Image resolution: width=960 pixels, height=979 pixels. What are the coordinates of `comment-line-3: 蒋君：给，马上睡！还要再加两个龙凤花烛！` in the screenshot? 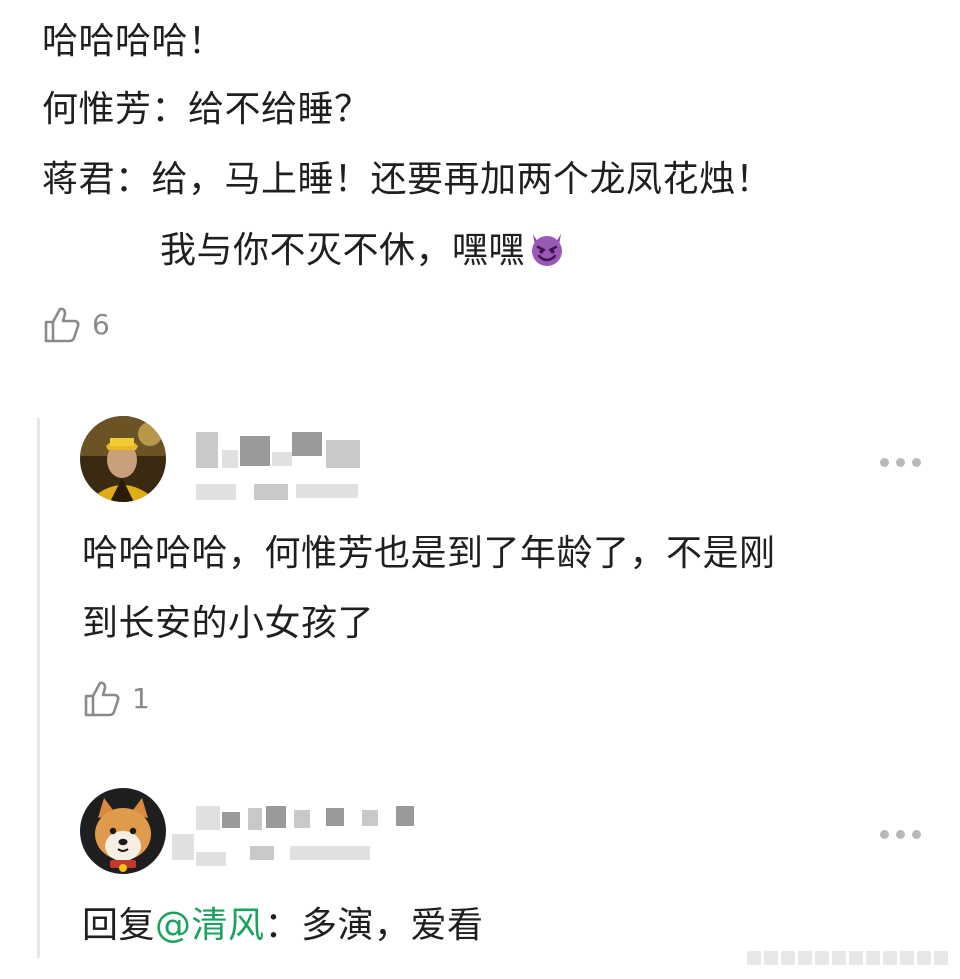 It's located at (407, 179).